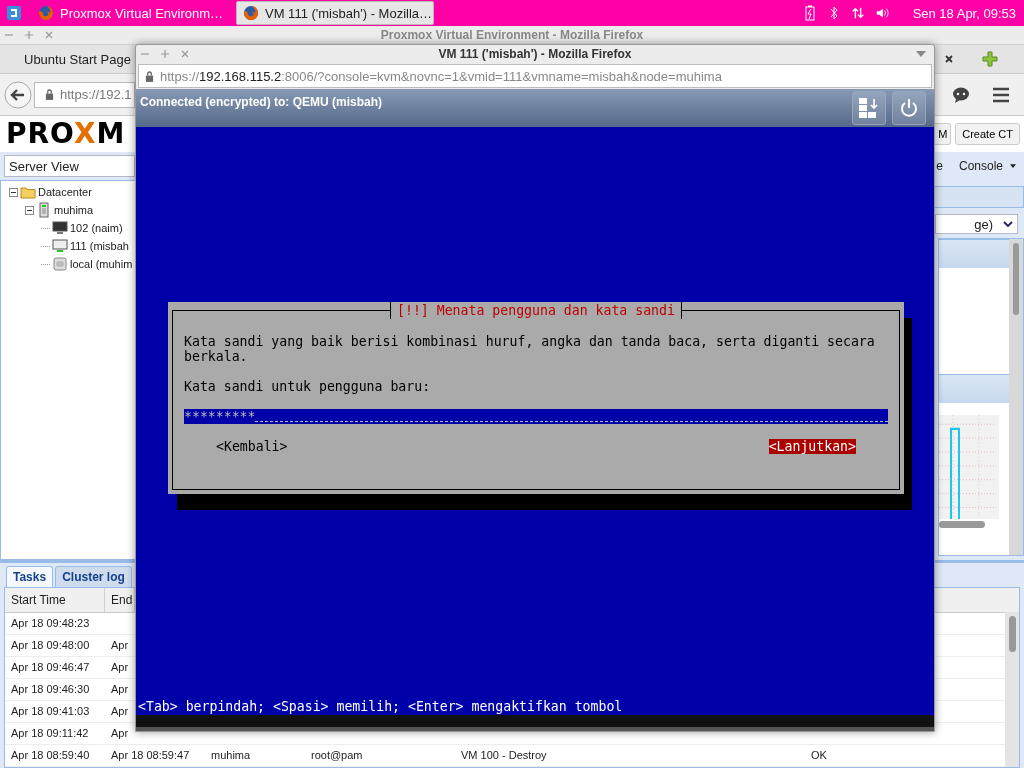 This screenshot has height=768, width=1024. I want to click on toolbar-button: e, so click(939, 166).